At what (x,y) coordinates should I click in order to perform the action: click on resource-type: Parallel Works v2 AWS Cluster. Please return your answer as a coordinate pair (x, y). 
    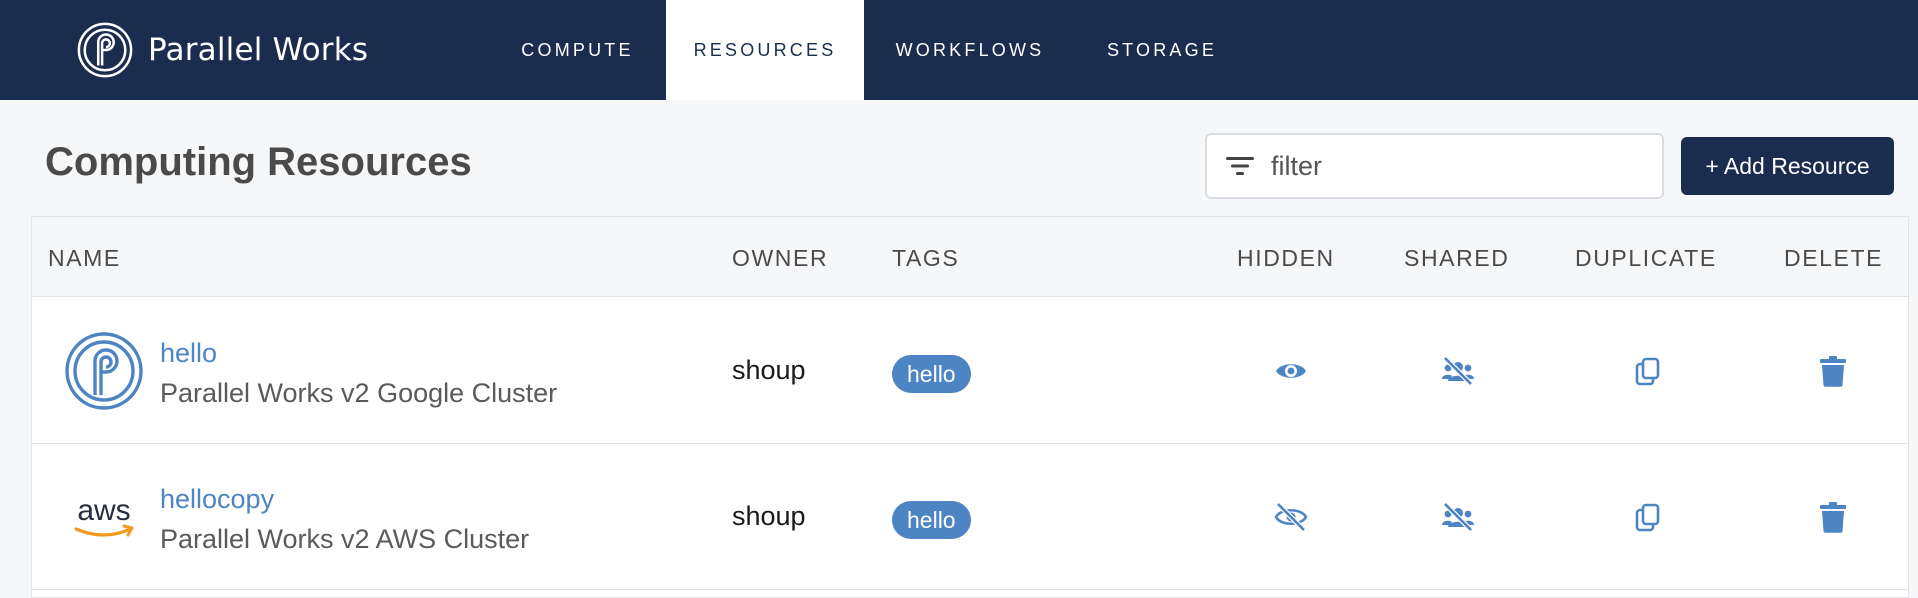
    Looking at the image, I should click on (345, 539).